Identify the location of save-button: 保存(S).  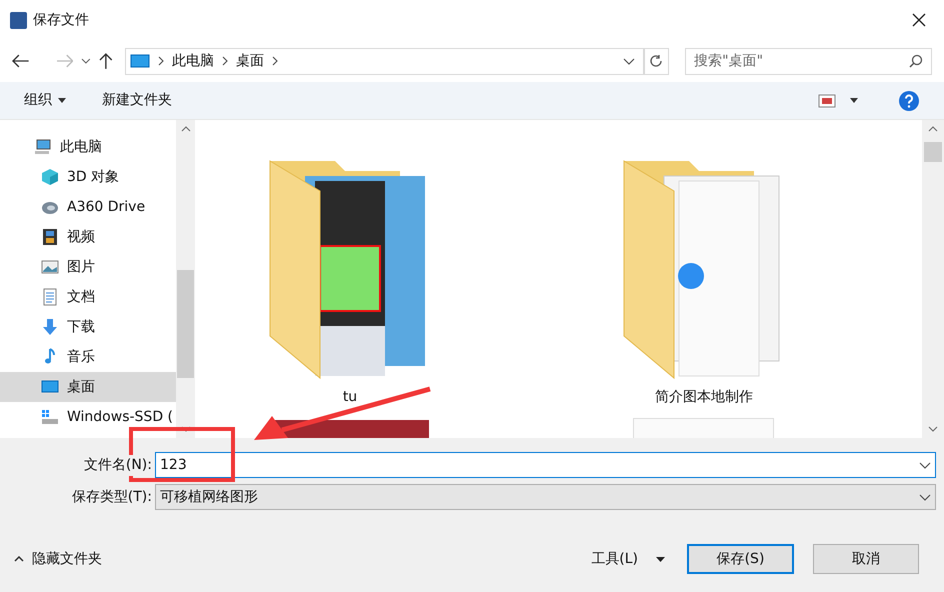
(740, 559).